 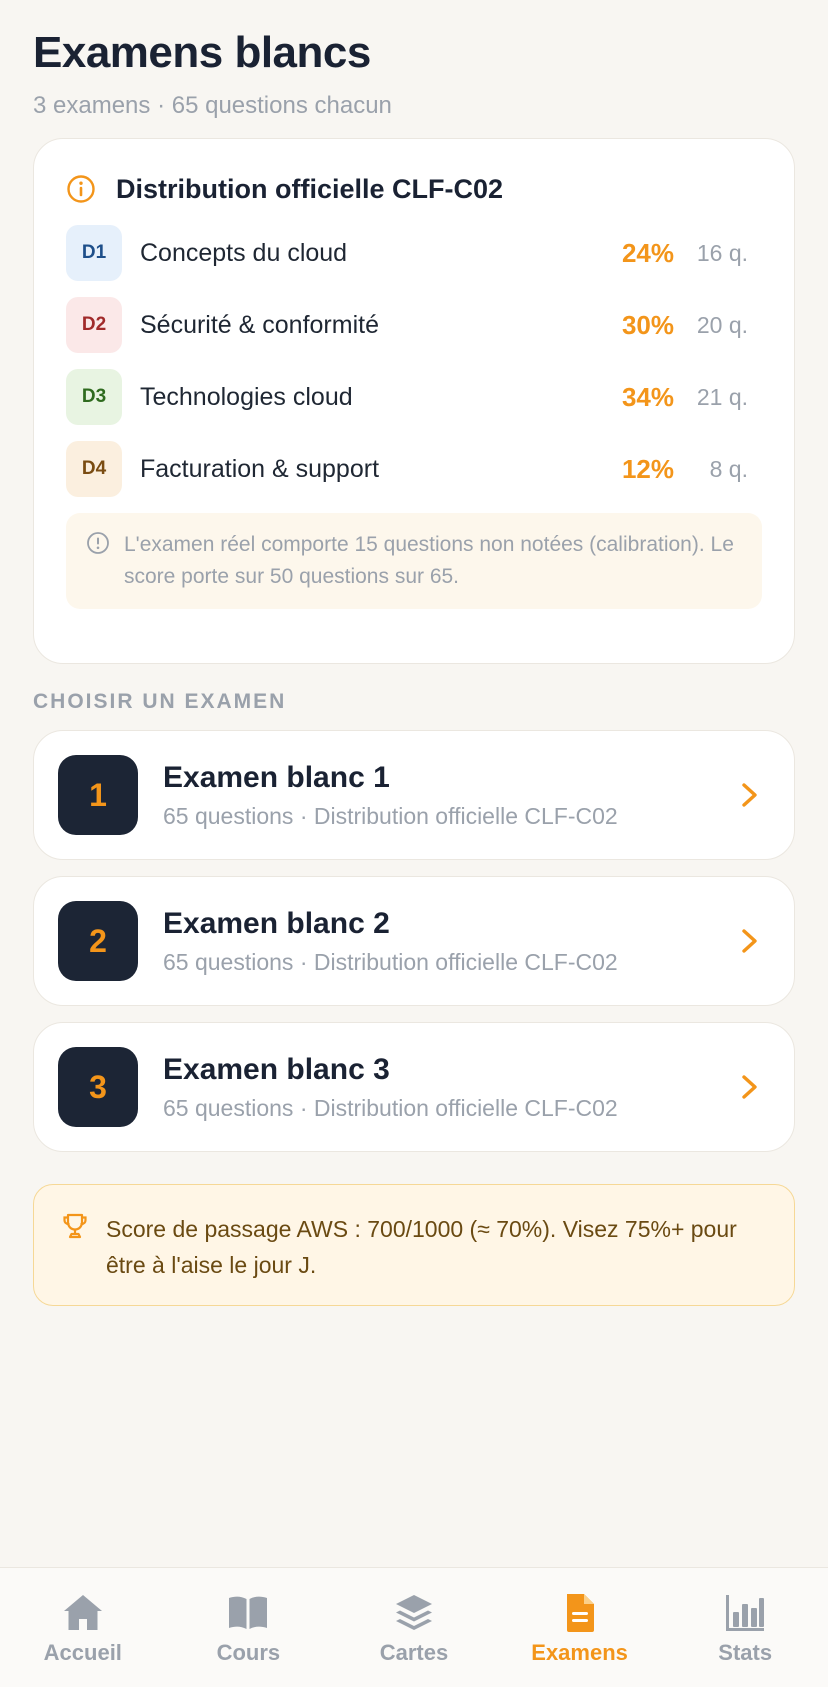 I want to click on alert-circle-icon, so click(x=98, y=543).